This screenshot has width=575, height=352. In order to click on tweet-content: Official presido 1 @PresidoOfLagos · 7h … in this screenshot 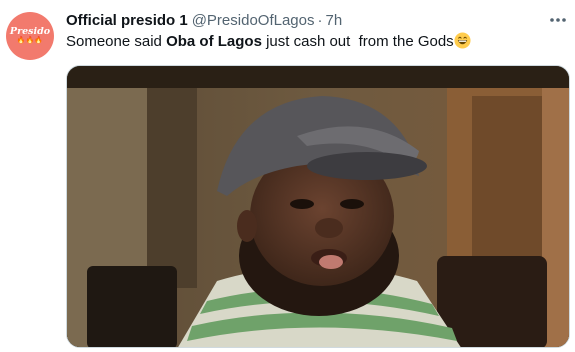, I will do `click(320, 31)`.